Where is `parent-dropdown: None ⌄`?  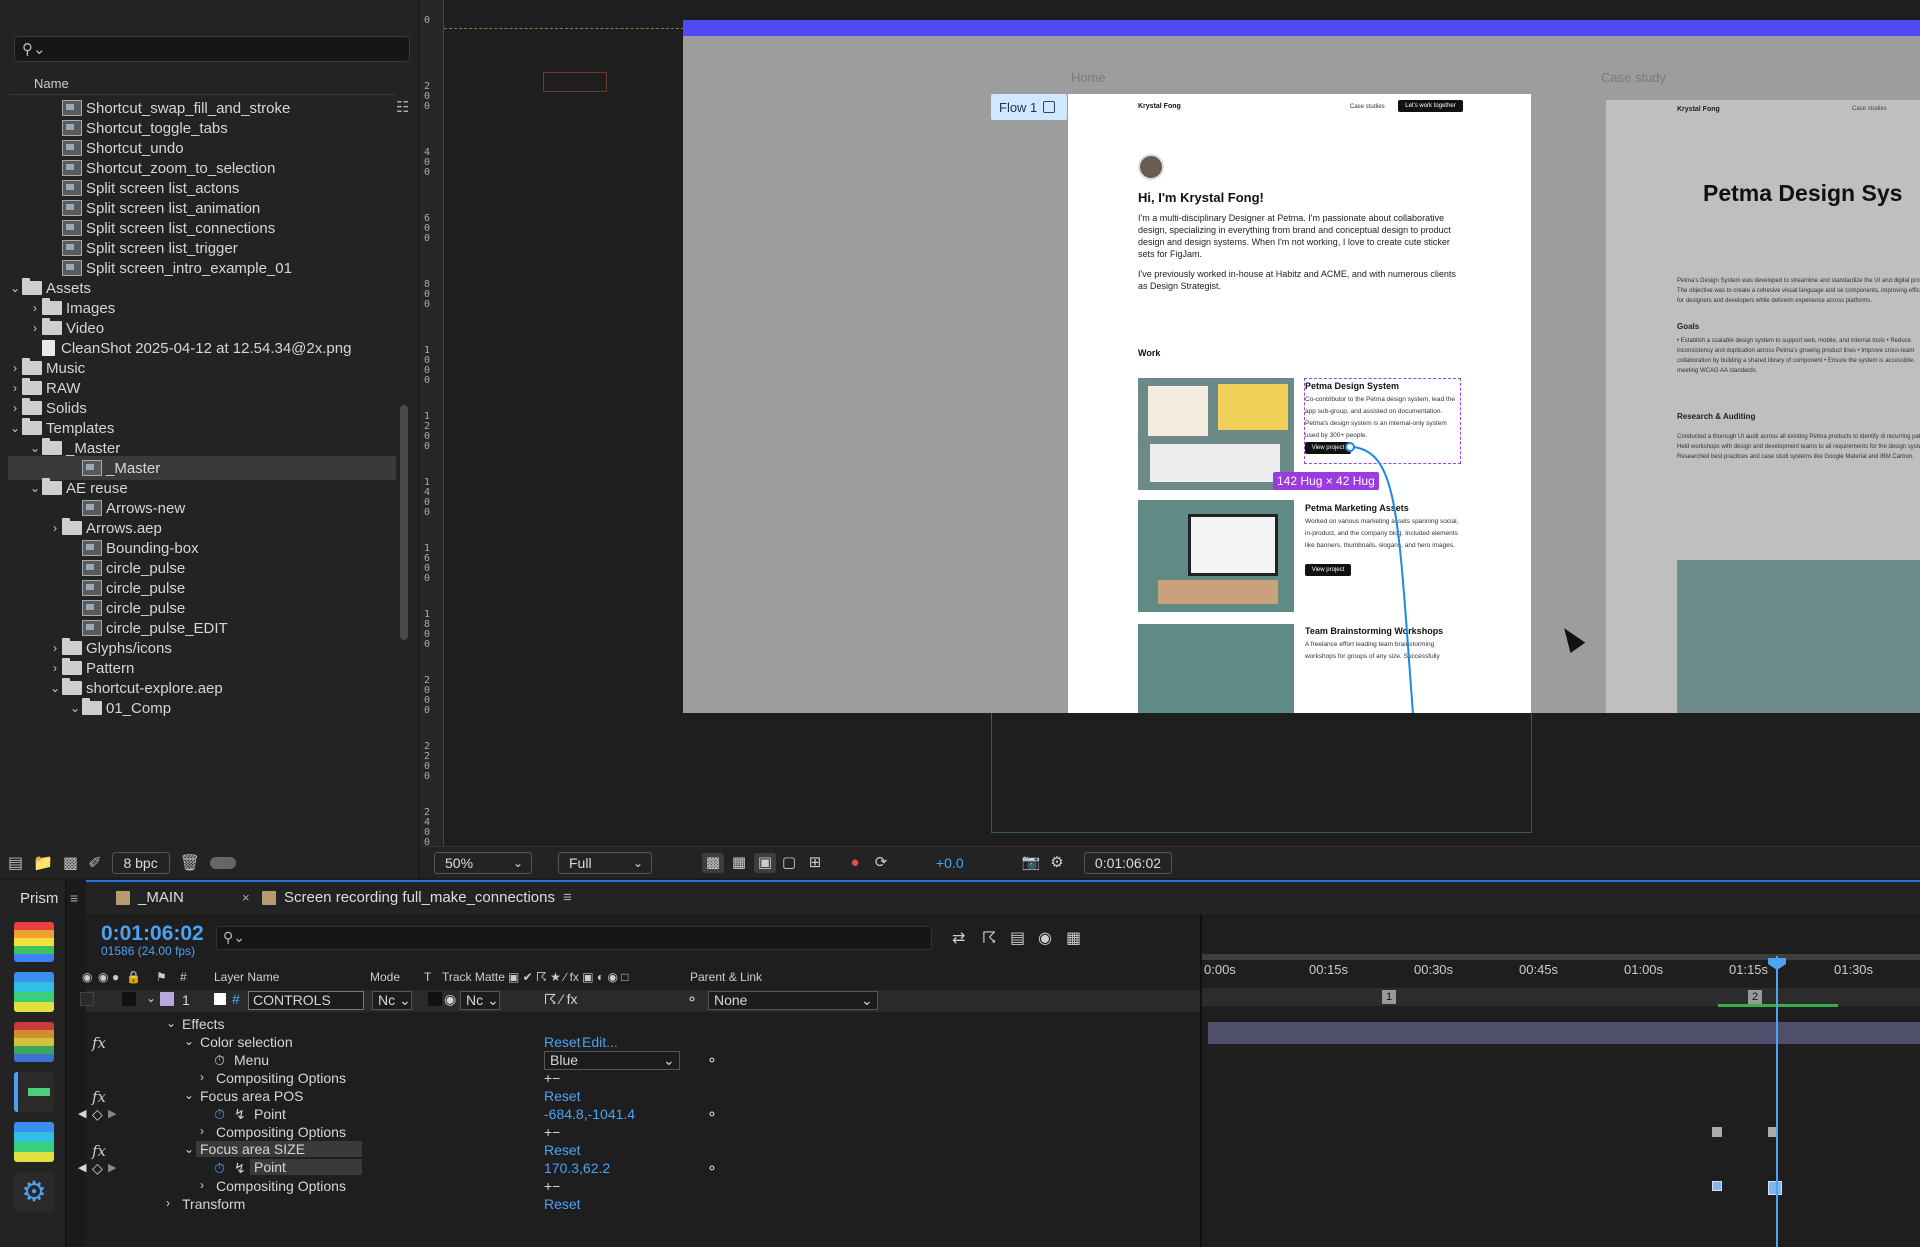 parent-dropdown: None ⌄ is located at coordinates (793, 1000).